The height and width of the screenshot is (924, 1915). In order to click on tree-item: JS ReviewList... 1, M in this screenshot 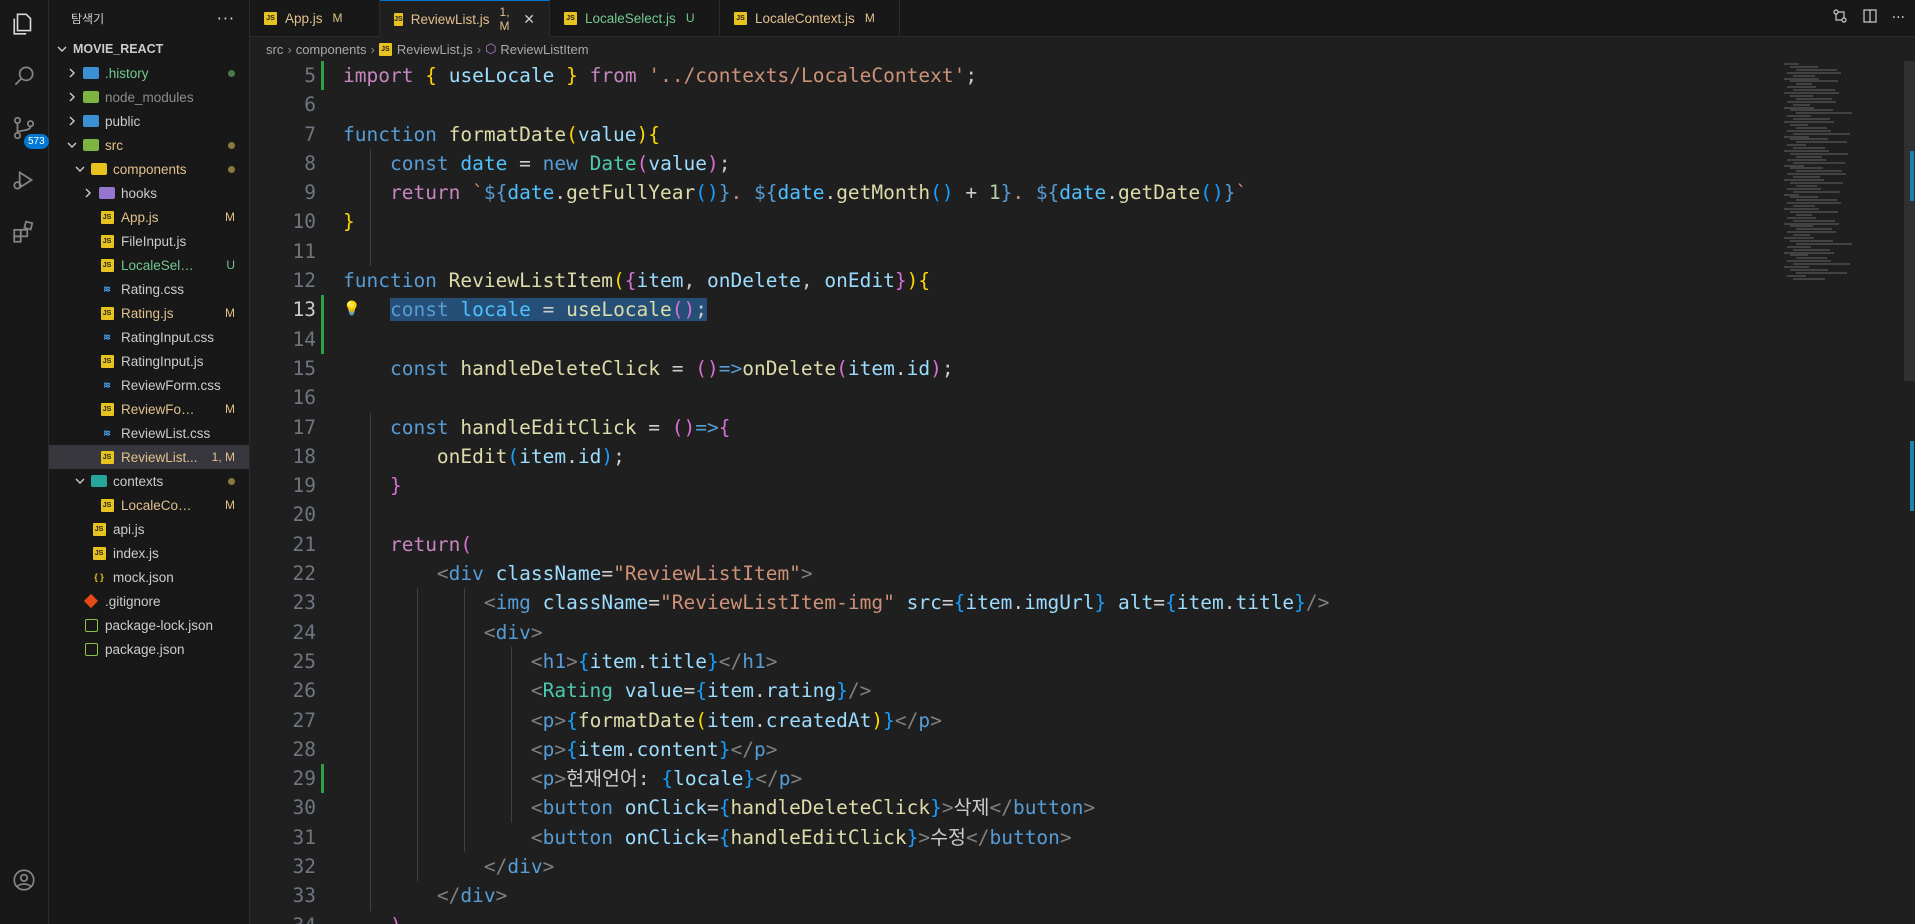, I will do `click(149, 457)`.